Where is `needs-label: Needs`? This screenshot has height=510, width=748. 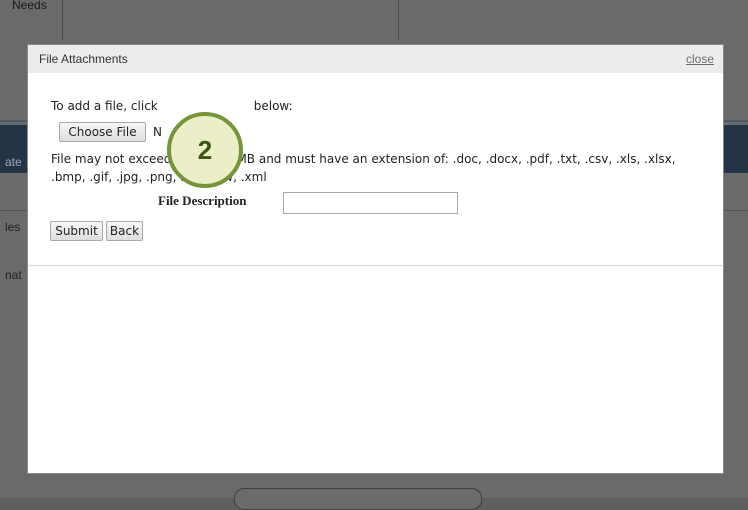 needs-label: Needs is located at coordinates (29, 6).